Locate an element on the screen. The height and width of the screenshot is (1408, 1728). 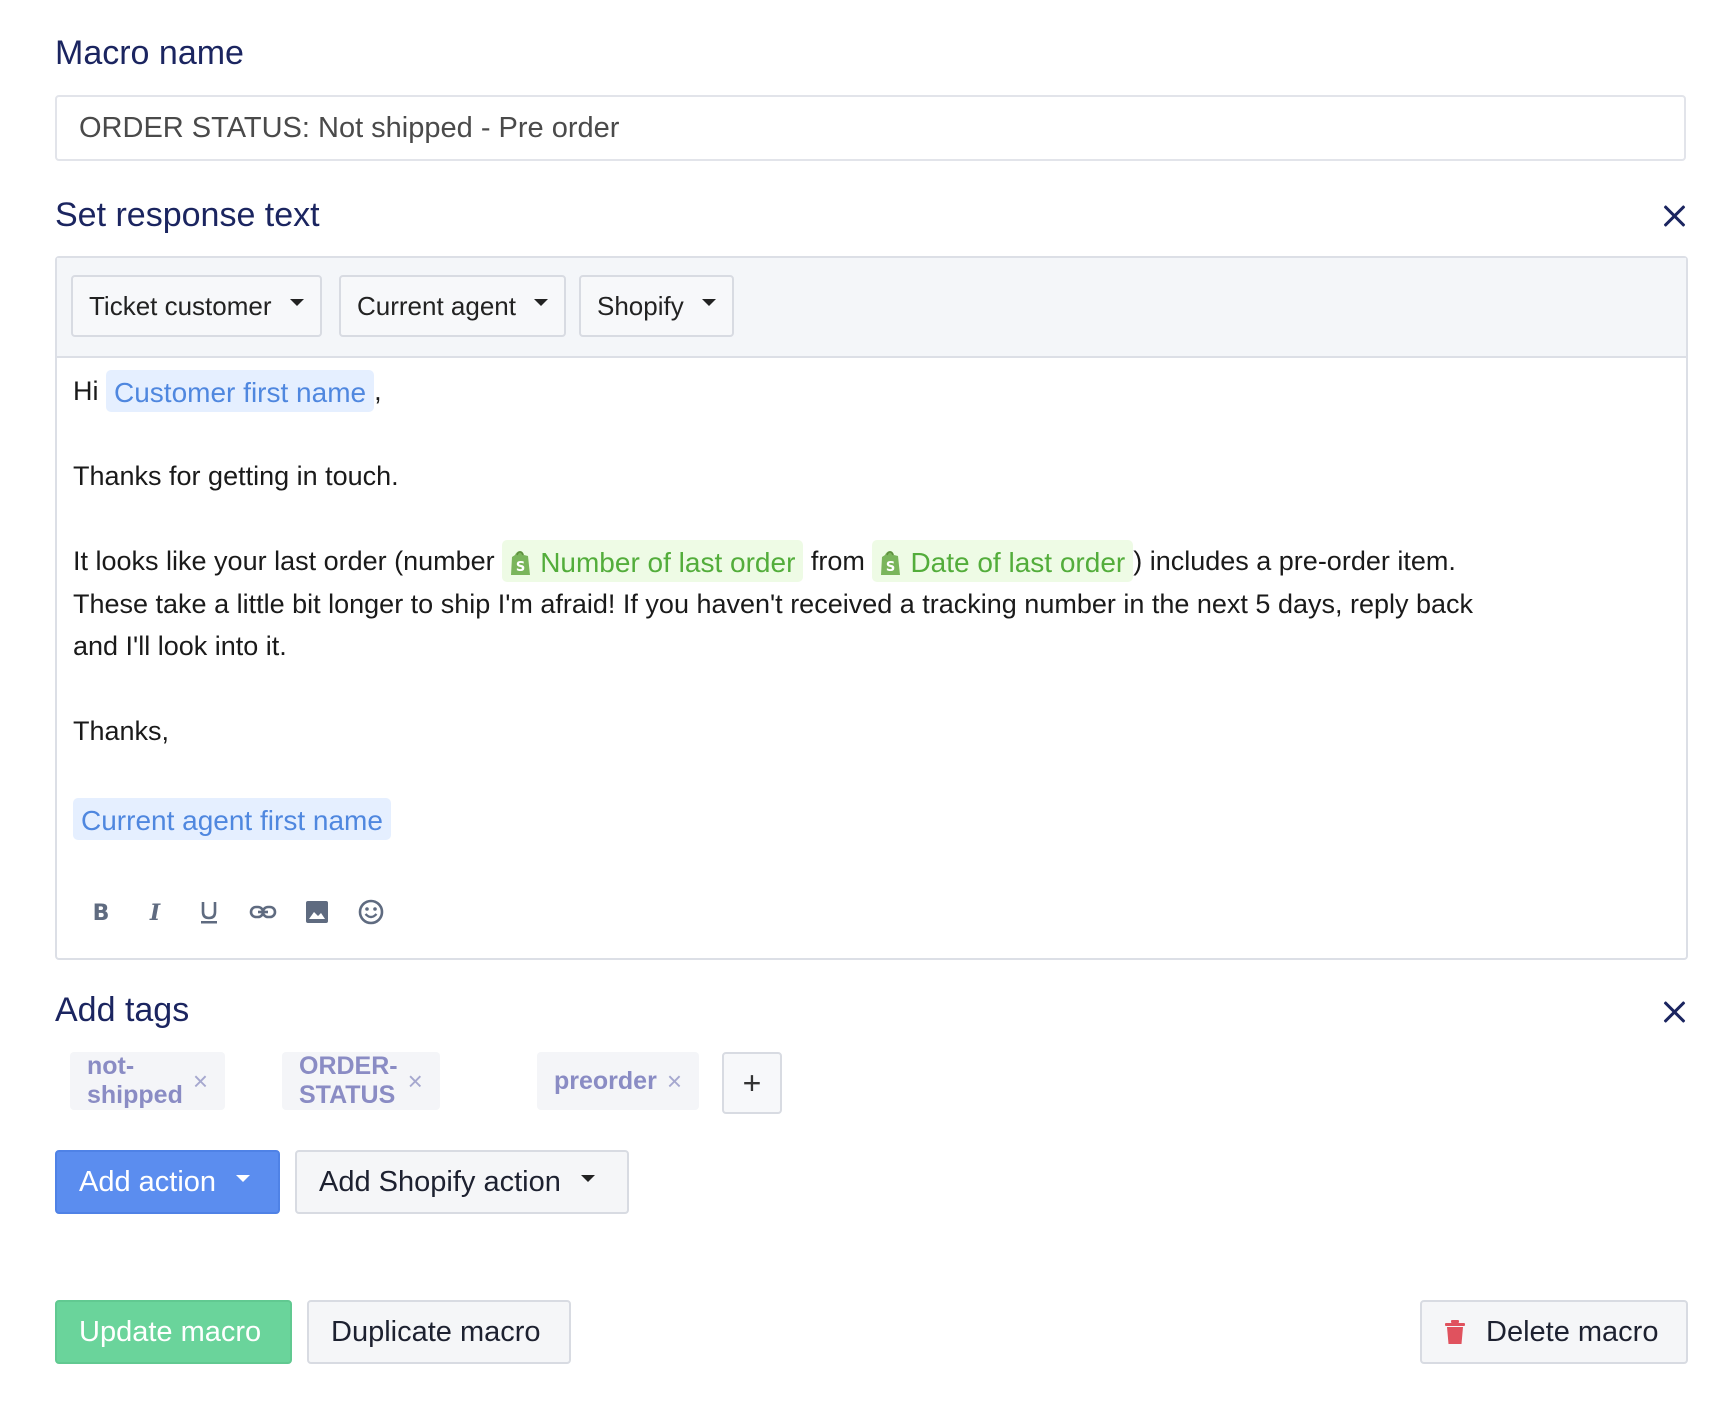
order-line-suffix: ) includes a pre-order item. is located at coordinates (1294, 561).